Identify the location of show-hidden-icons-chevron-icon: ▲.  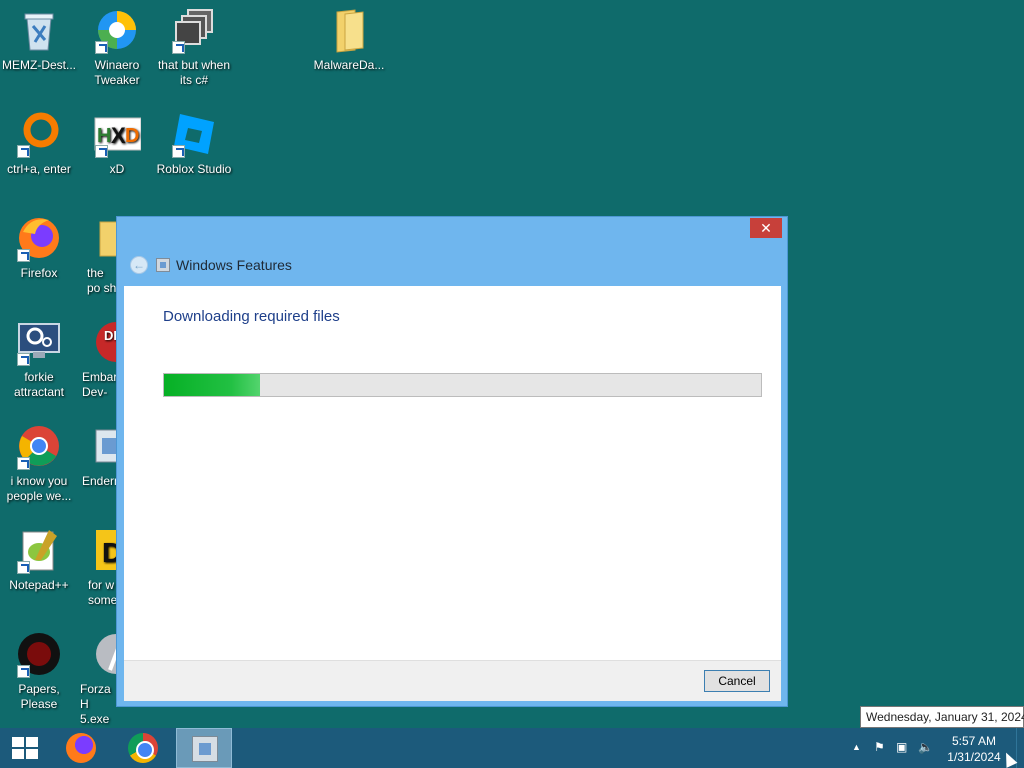
(856, 747).